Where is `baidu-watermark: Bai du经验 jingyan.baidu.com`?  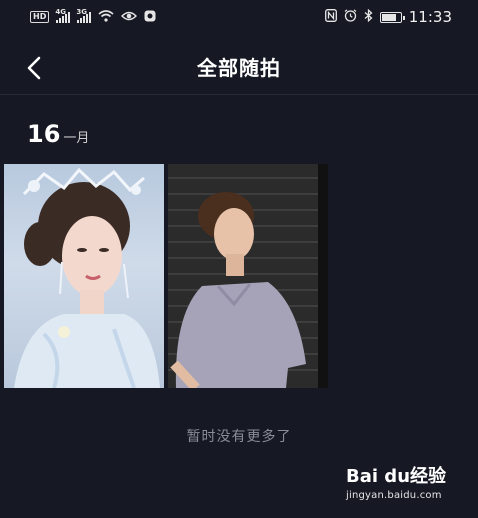
baidu-watermark: Bai du经验 jingyan.baidu.com is located at coordinates (401, 486).